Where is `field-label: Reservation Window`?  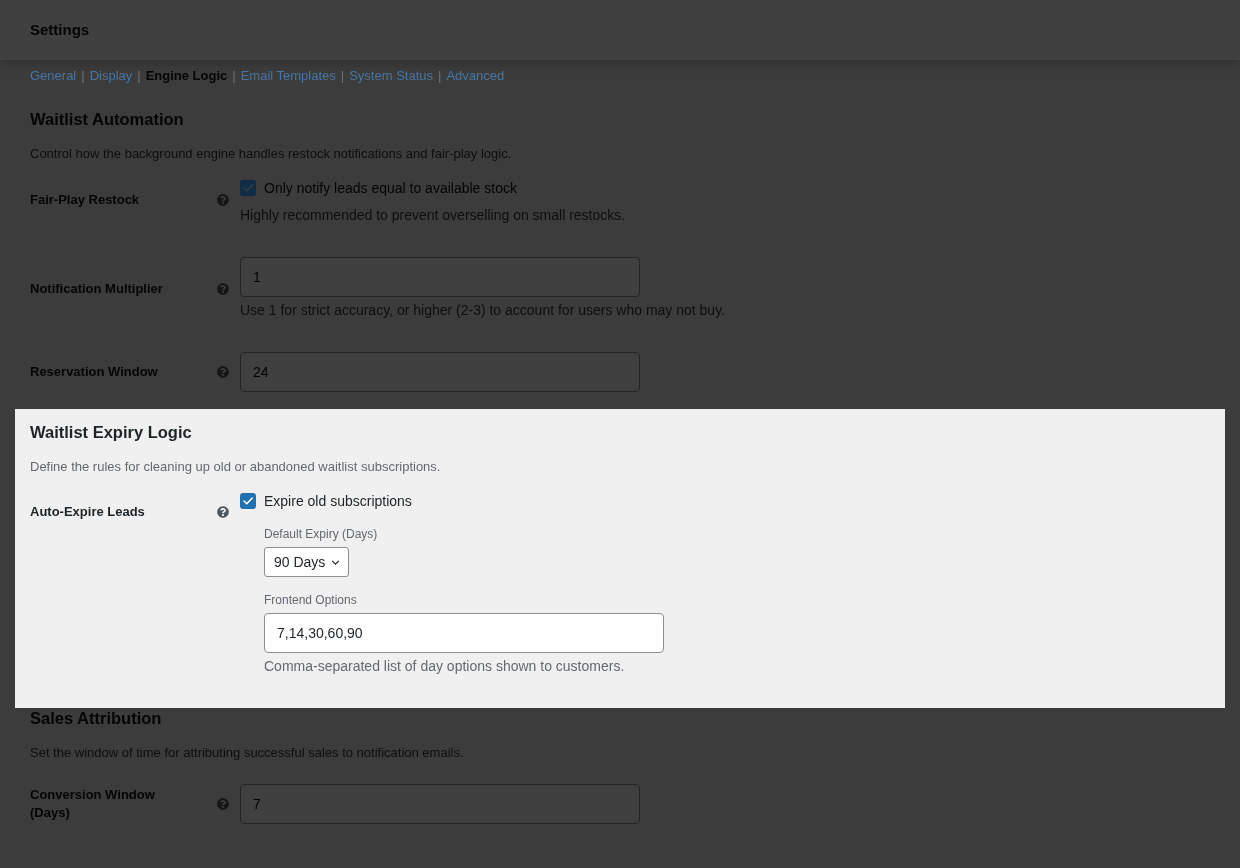
field-label: Reservation Window is located at coordinates (94, 372).